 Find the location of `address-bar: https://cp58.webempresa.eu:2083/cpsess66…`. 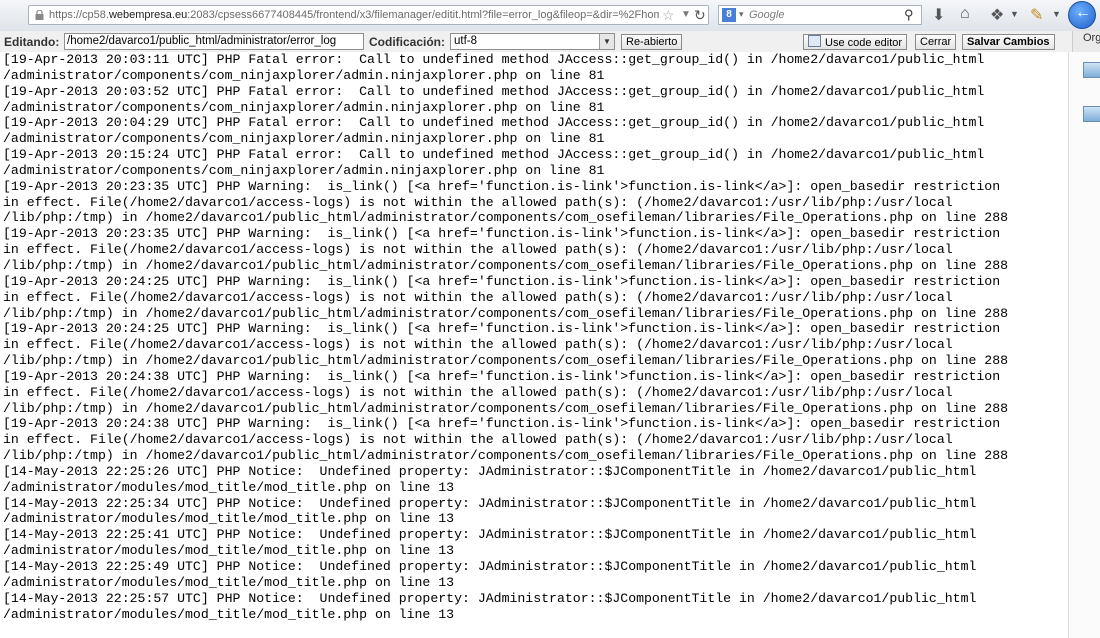

address-bar: https://cp58.webempresa.eu:2083/cpsess66… is located at coordinates (368, 15).